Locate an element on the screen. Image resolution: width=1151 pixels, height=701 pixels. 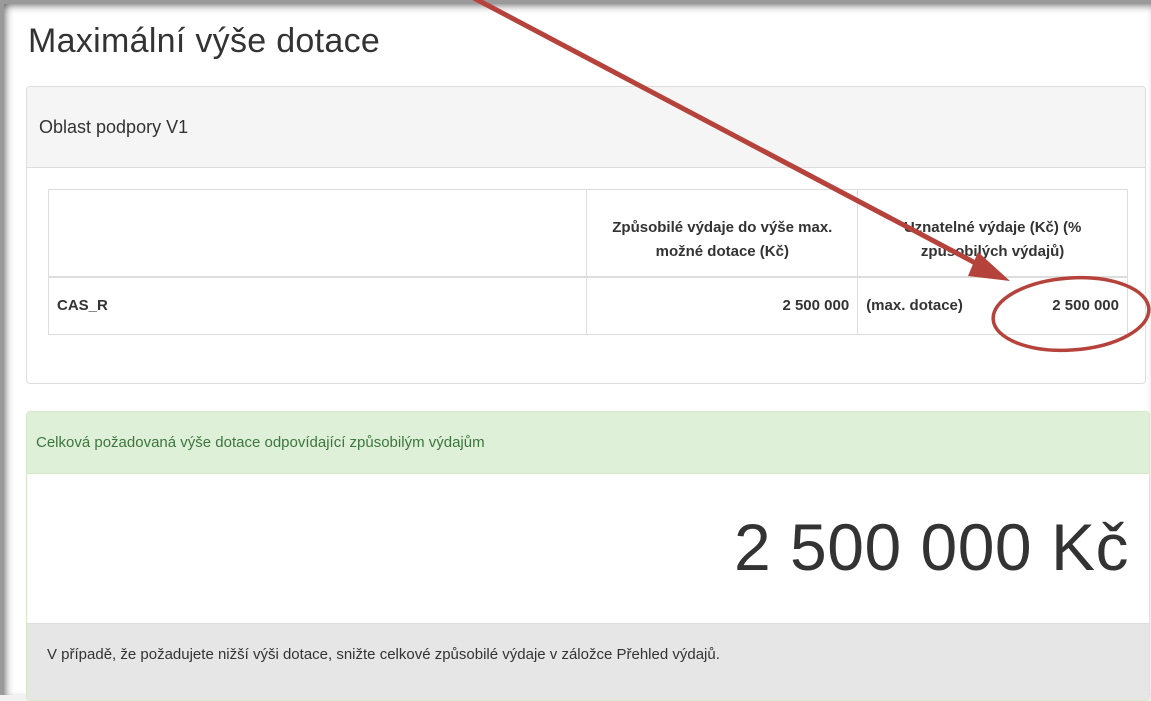
total-amount: 2 500 000 Kč is located at coordinates (931, 547).